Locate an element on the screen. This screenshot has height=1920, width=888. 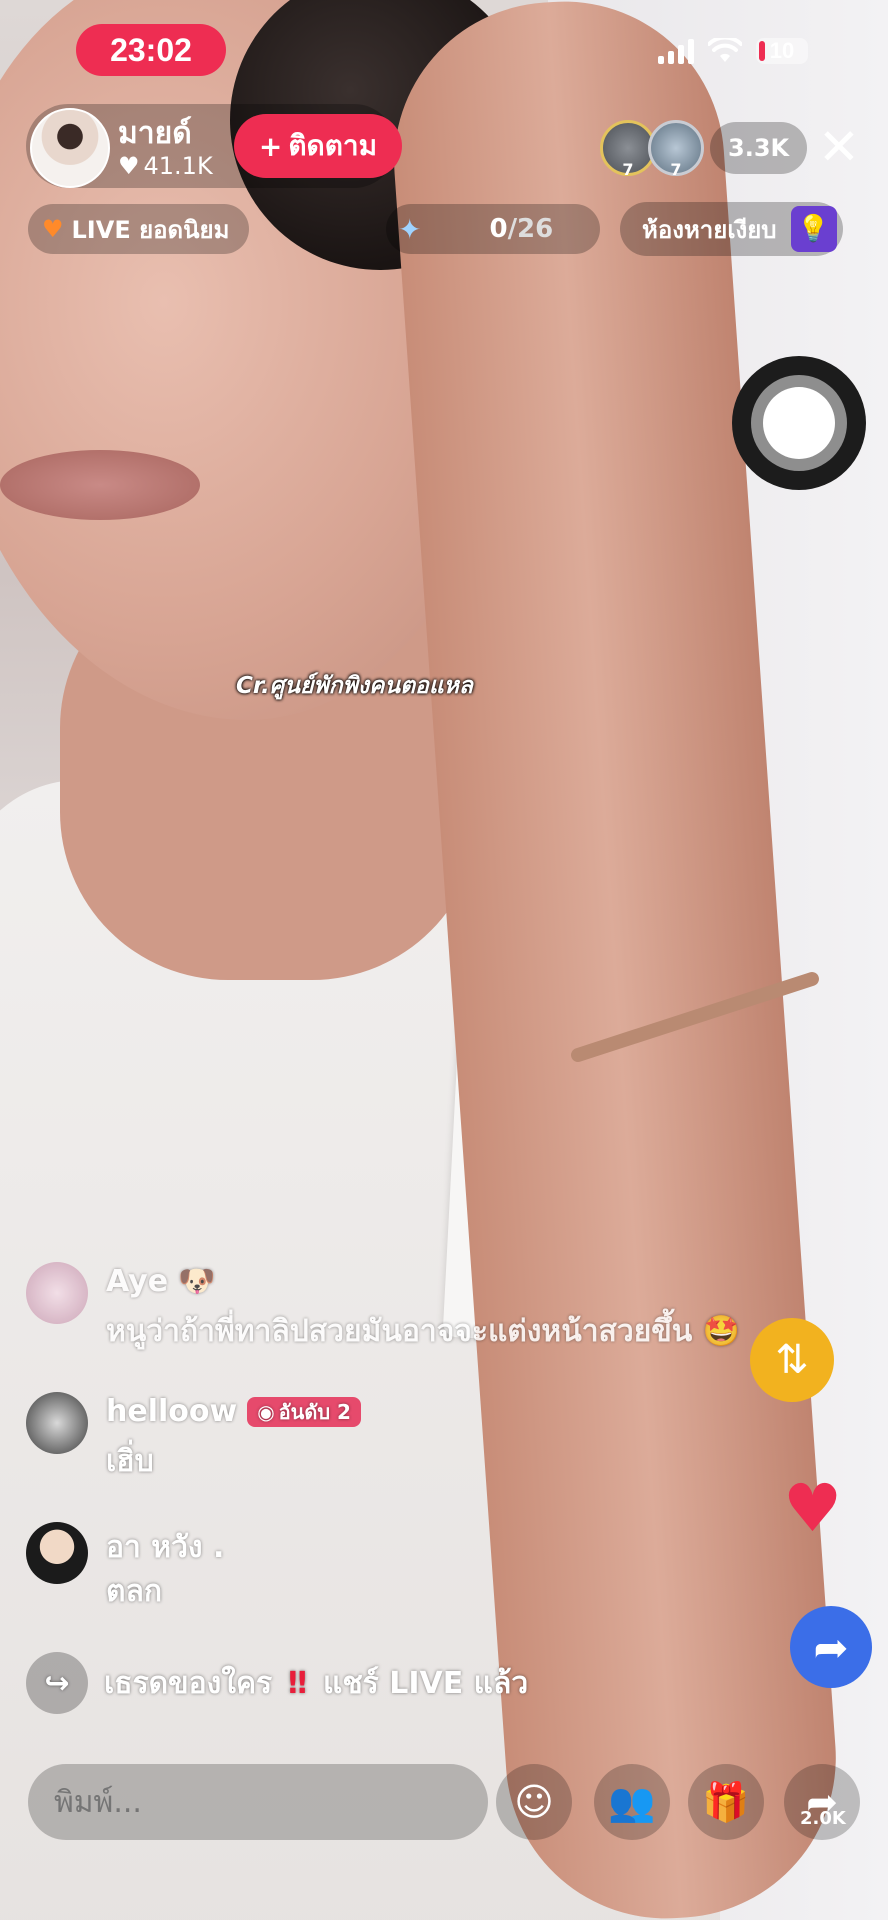
host-likes: ♥ 41.1K is located at coordinates (165, 166).